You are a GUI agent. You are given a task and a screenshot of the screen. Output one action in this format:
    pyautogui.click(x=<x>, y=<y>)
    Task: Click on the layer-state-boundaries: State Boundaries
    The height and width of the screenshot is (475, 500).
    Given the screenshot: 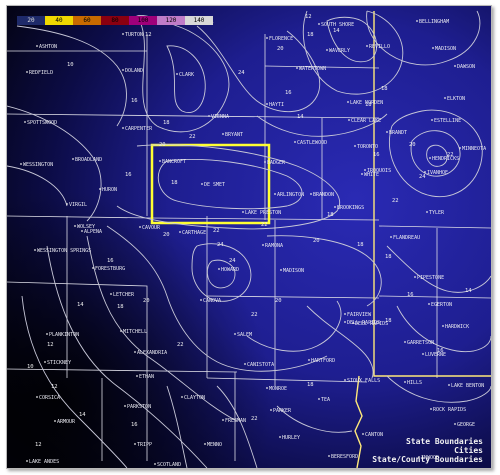 What is the action you would take?
    pyautogui.click(x=444, y=441)
    